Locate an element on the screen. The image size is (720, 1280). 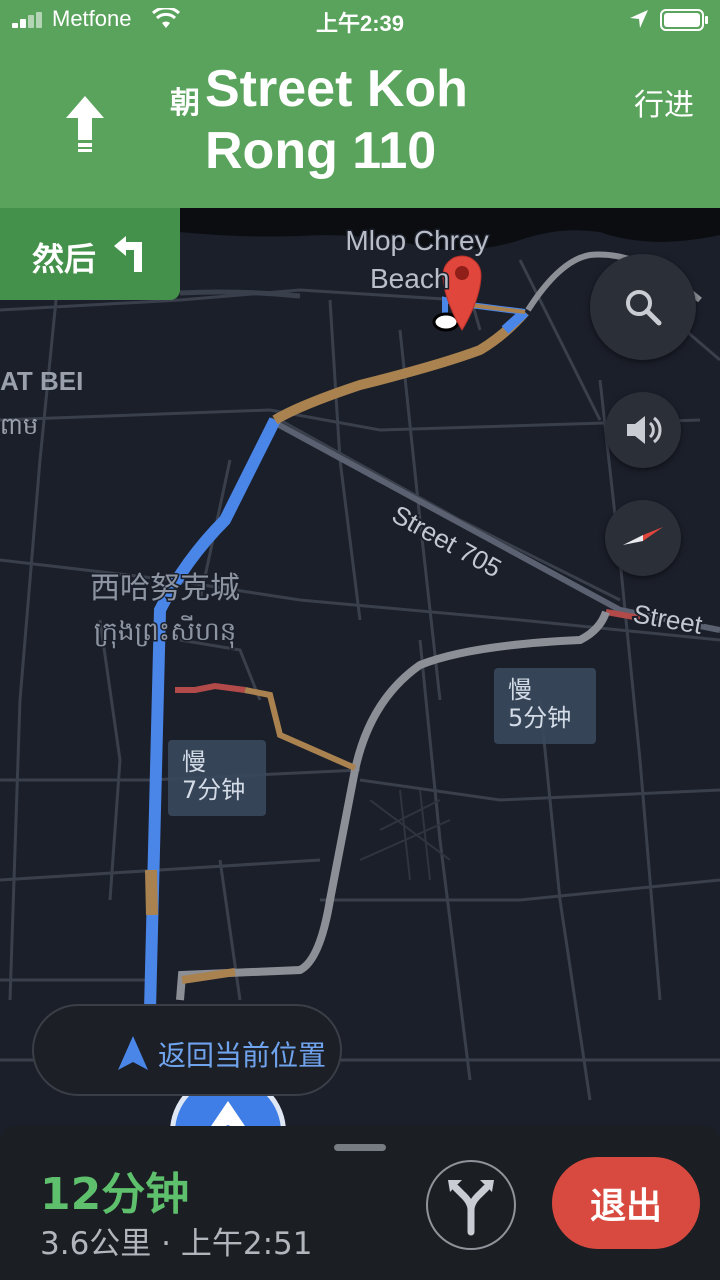
search-icon is located at coordinates (644, 308).